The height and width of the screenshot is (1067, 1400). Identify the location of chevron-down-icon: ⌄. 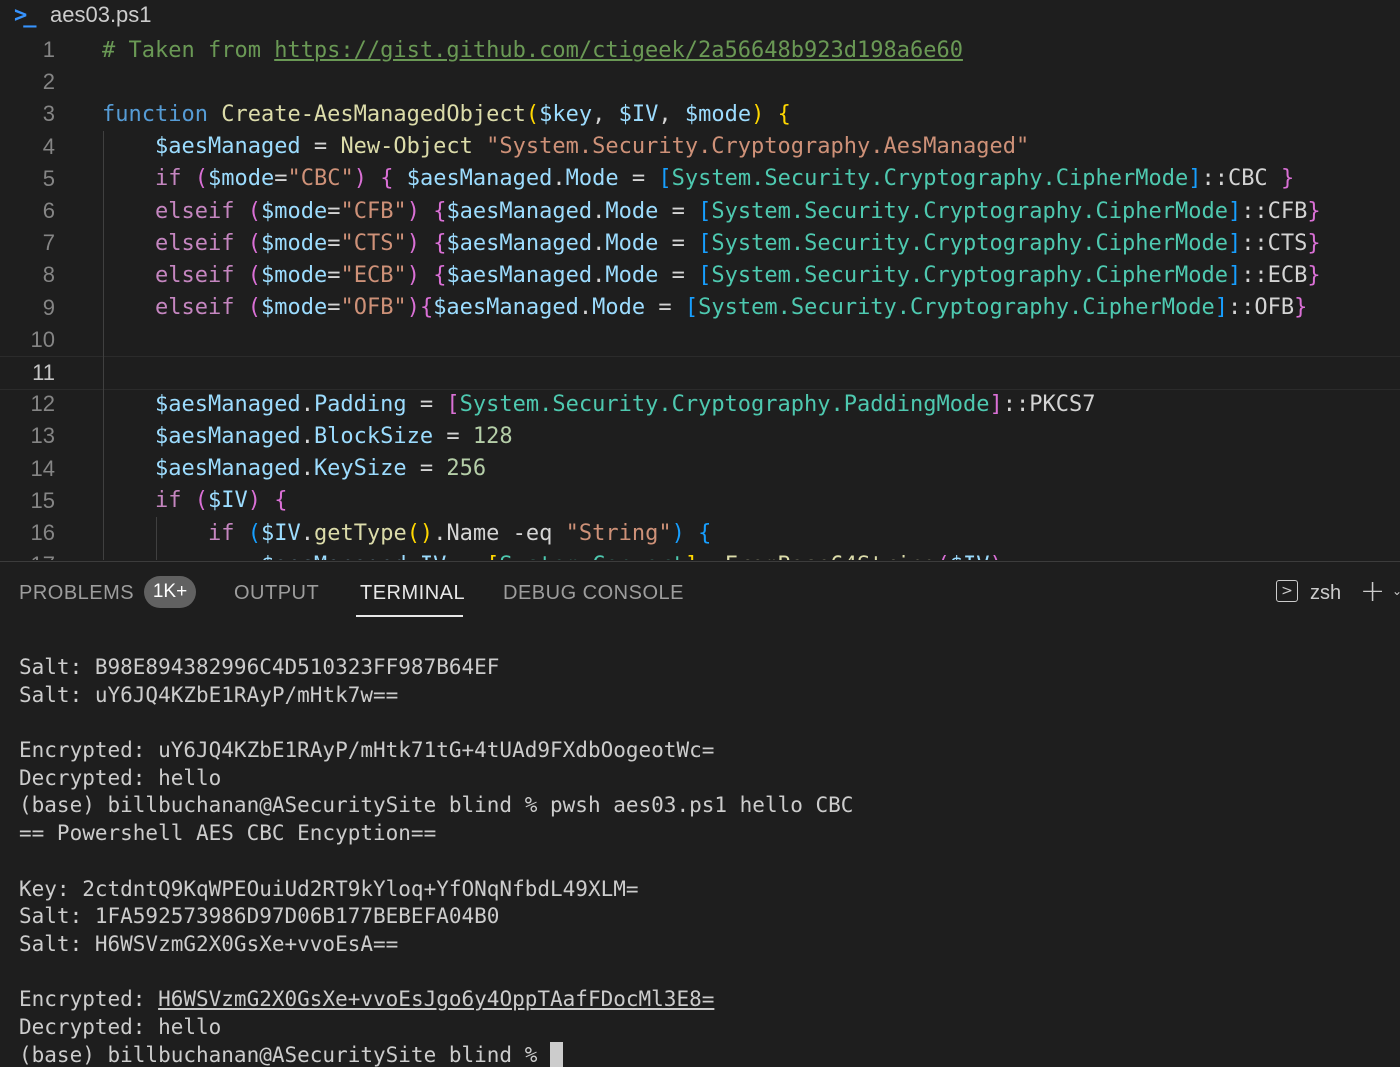
(1396, 591).